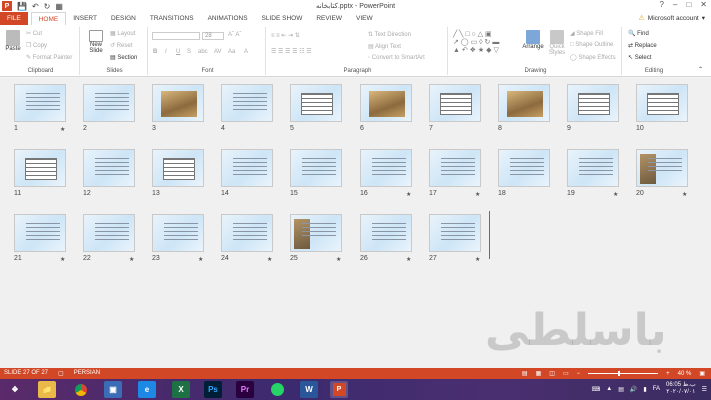 This screenshot has width=711, height=400. Describe the element at coordinates (228, 18) in the screenshot. I see `tab-animations: ANIMATIONS` at that location.